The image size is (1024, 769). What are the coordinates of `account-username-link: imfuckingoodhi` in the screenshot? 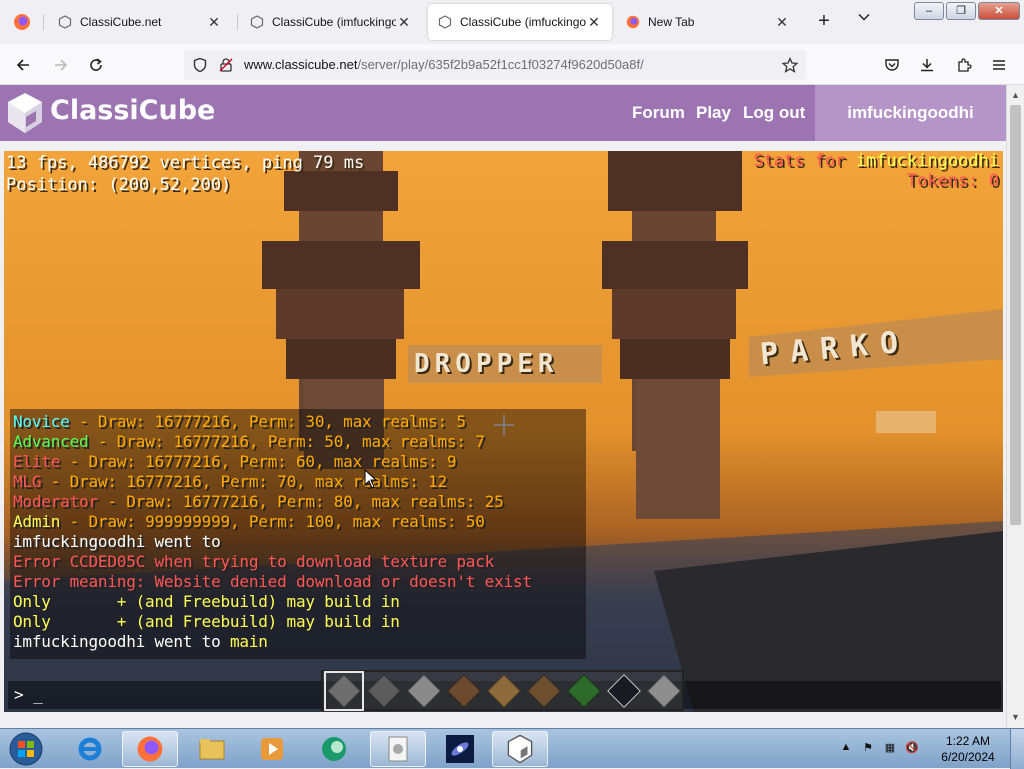 It's located at (910, 113).